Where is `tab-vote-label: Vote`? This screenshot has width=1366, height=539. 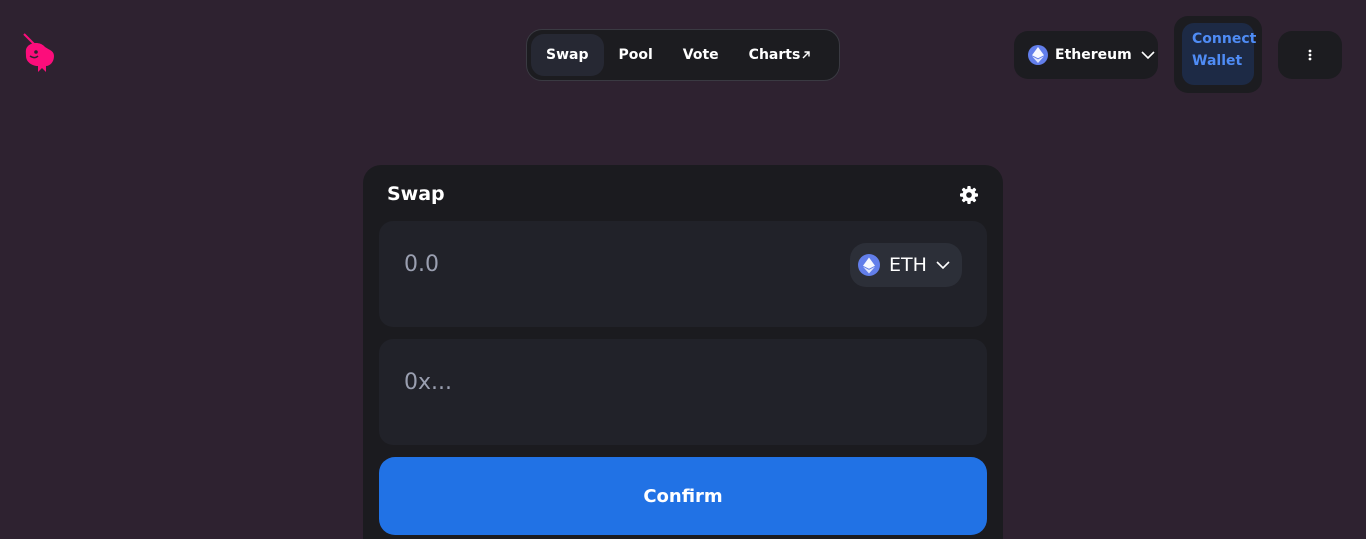
tab-vote-label: Vote is located at coordinates (700, 55).